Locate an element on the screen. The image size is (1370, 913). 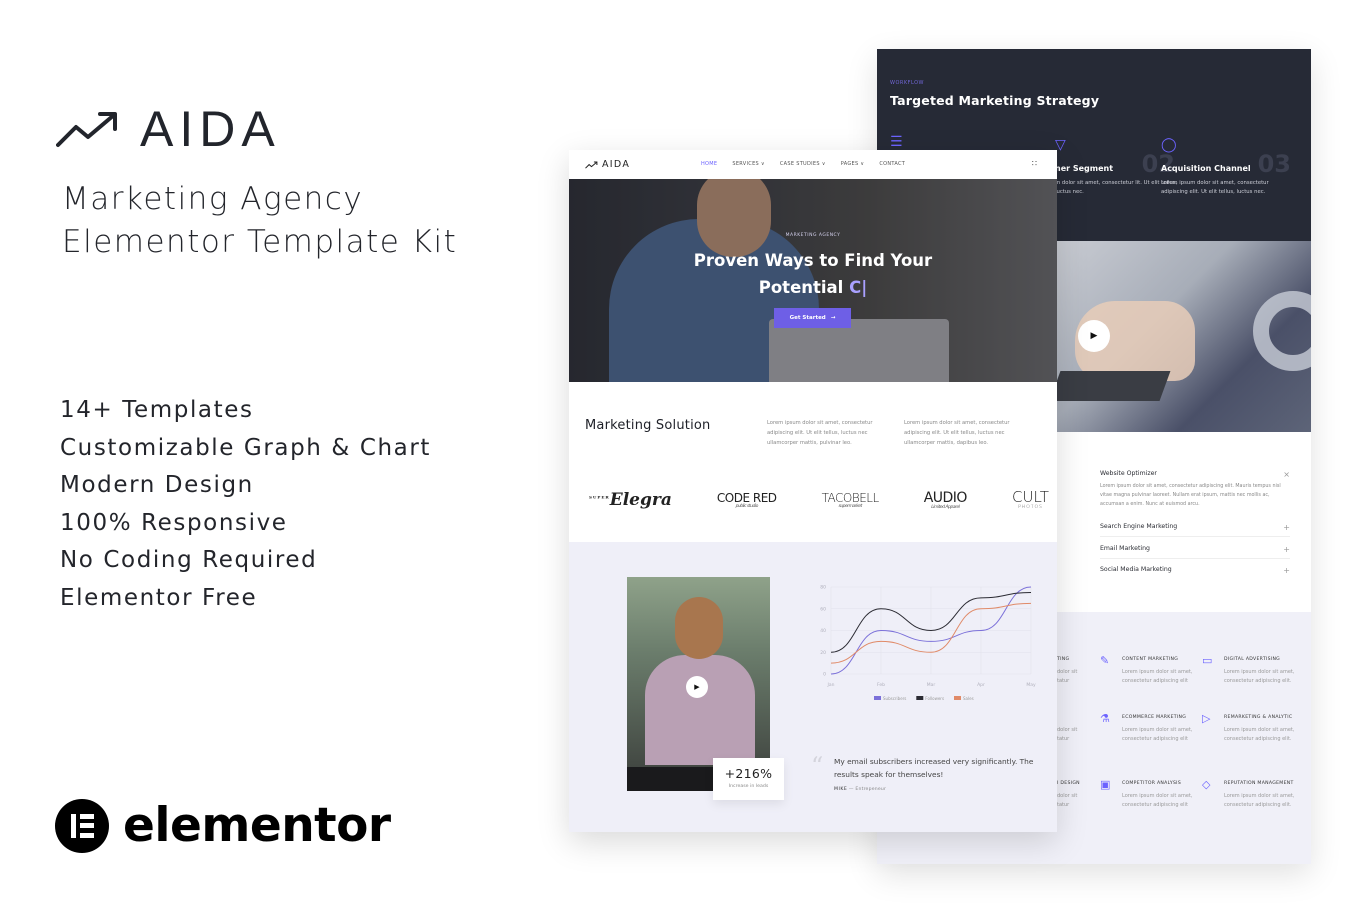
nav-case-studies: CASE STUDIES ∨ is located at coordinates (803, 164).